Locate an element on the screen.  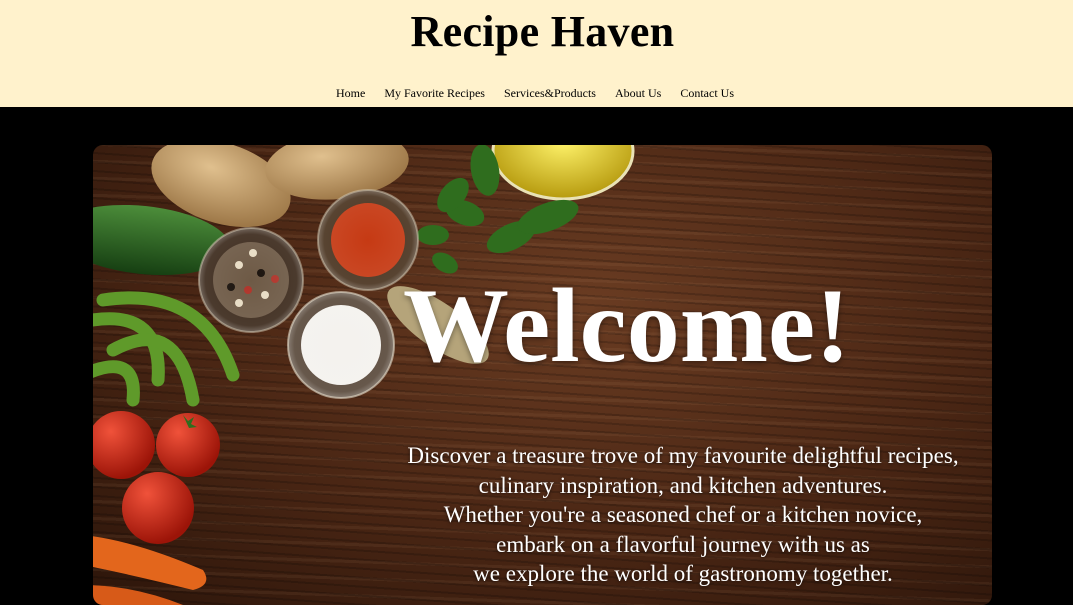
hero-heading: Welcome! is located at coordinates (627, 325).